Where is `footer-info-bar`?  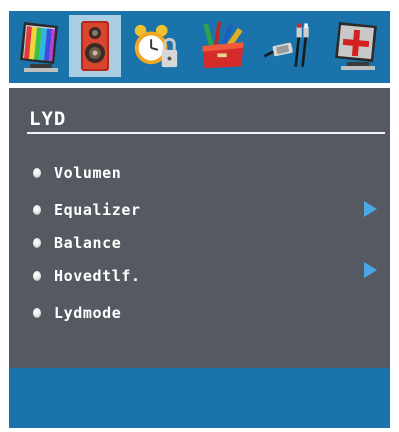 footer-info-bar is located at coordinates (199, 398).